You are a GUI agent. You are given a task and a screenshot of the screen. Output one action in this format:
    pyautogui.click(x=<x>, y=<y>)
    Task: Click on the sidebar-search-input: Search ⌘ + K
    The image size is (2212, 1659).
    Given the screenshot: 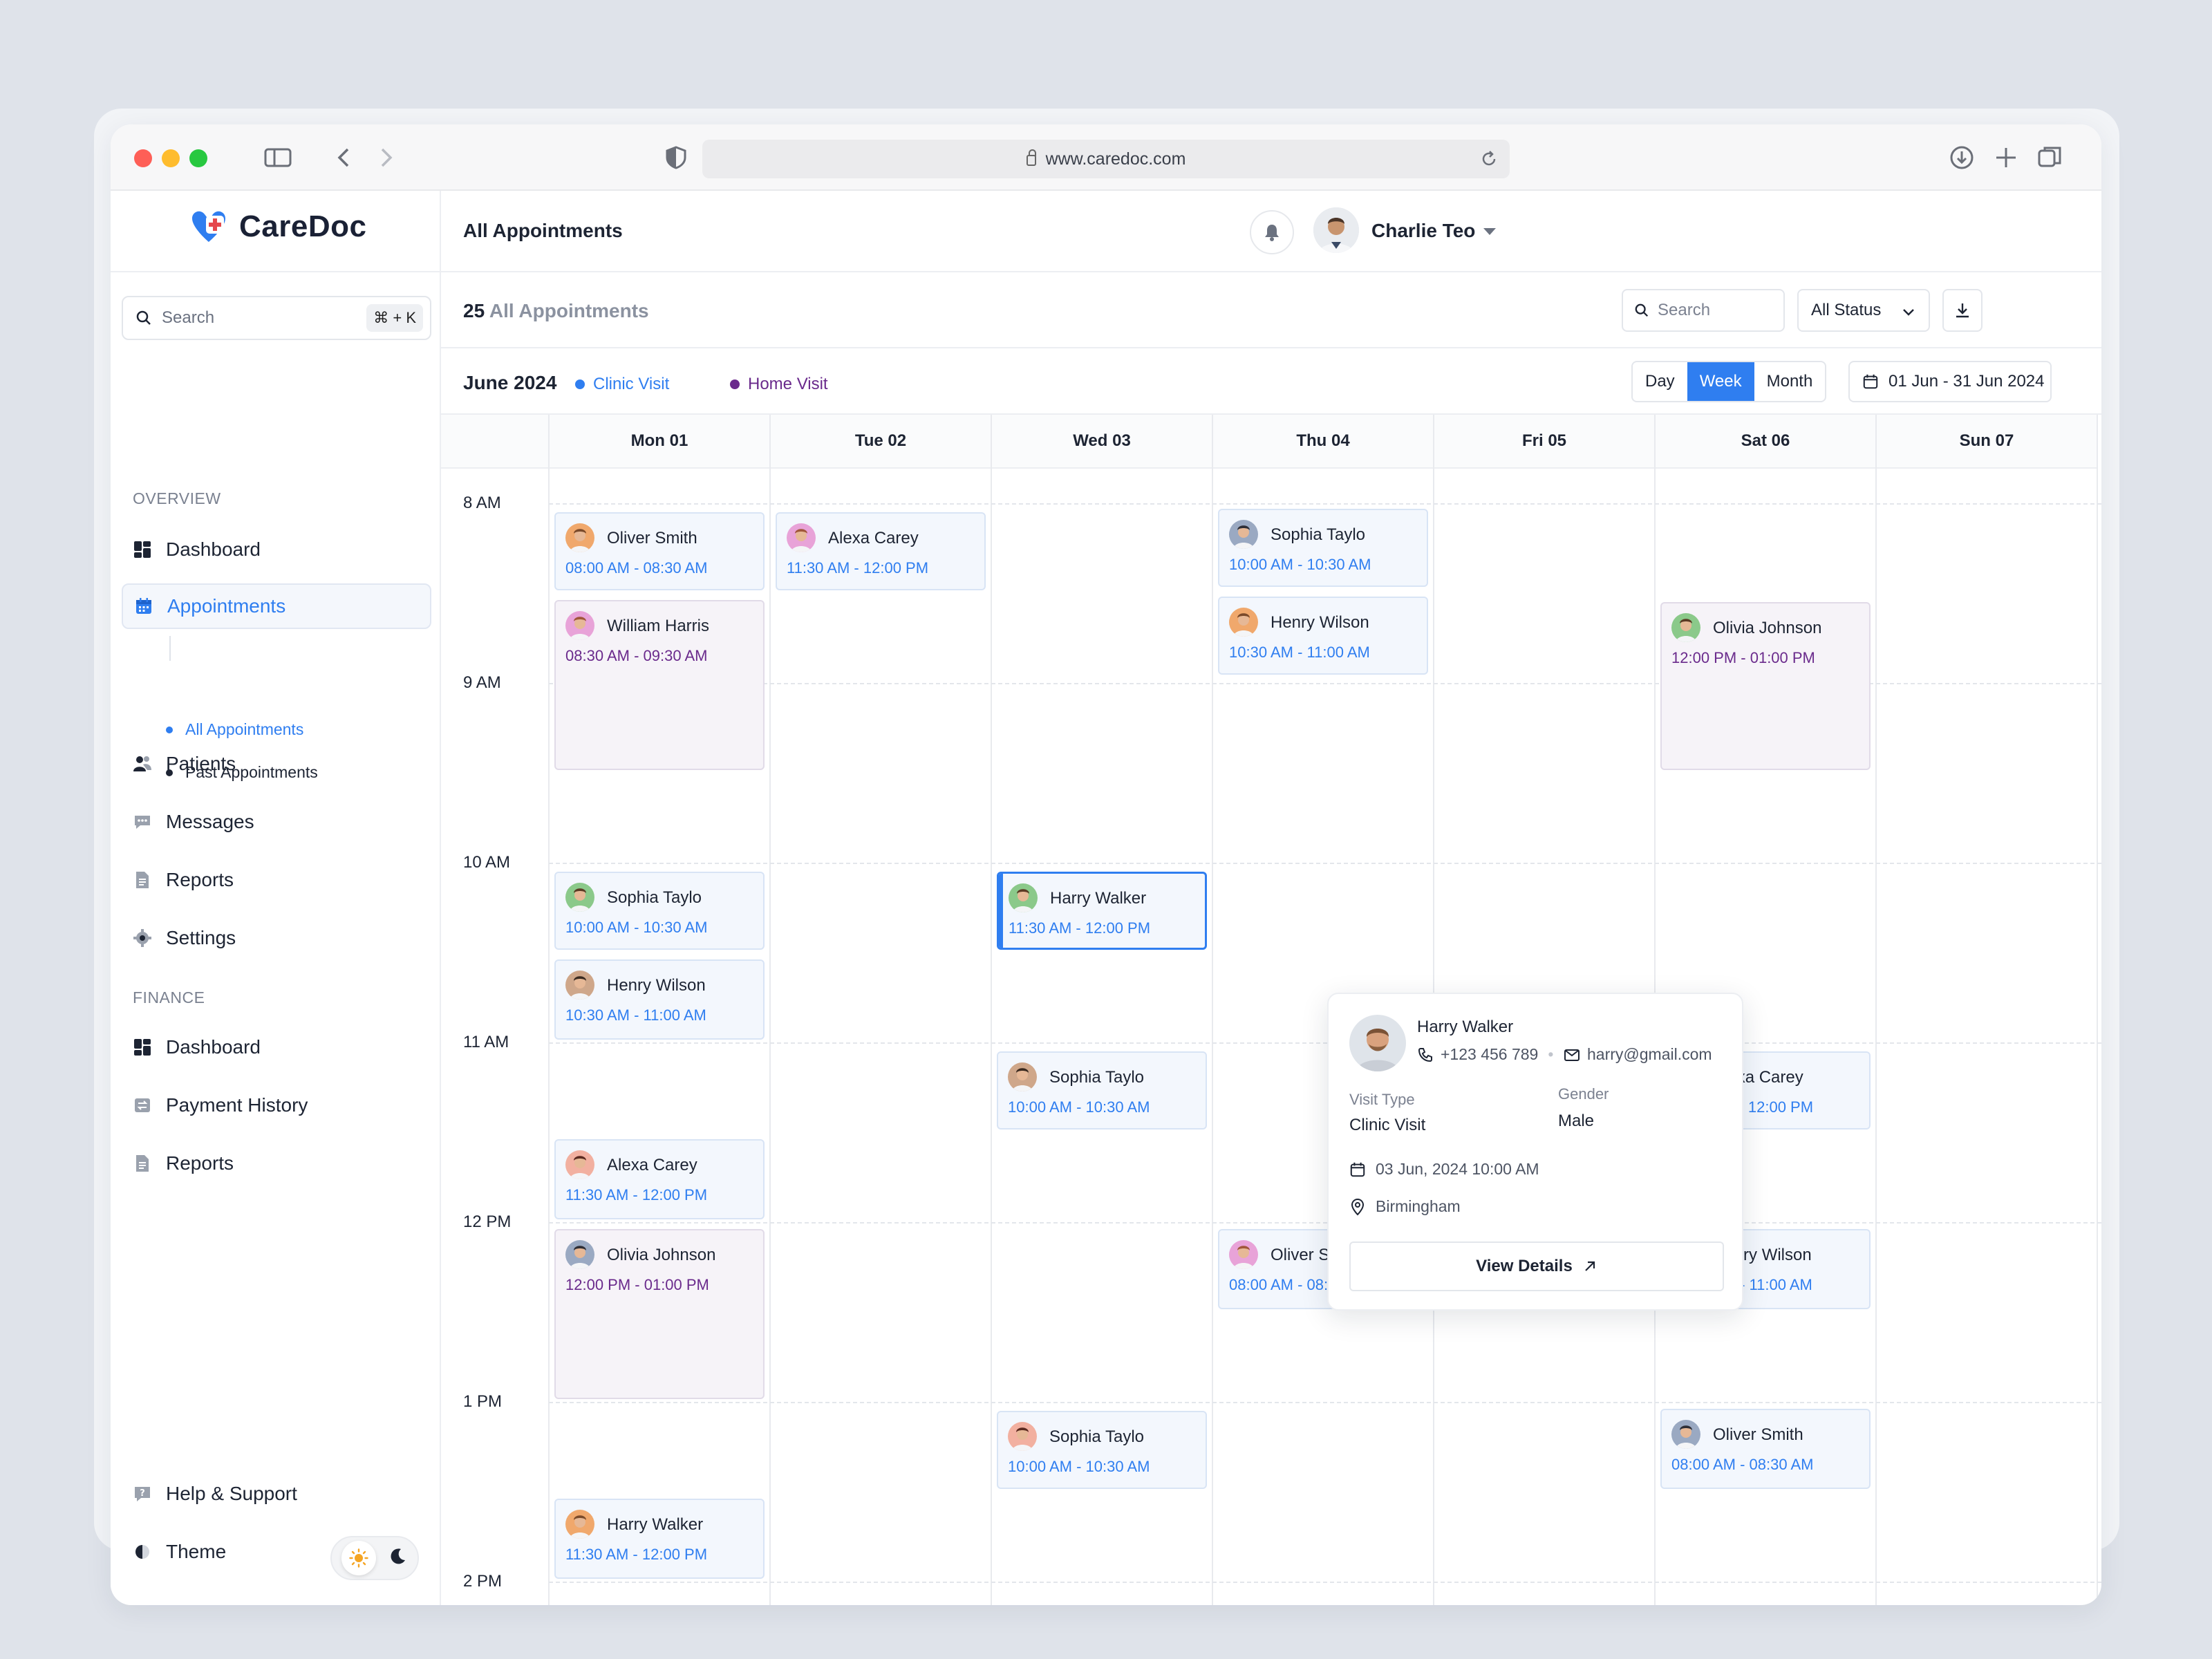 What is the action you would take?
    pyautogui.click(x=276, y=318)
    